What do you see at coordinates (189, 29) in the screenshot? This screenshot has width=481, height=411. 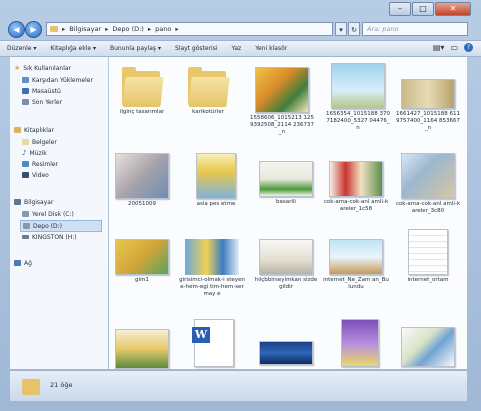 I see `address-bar: ▸ Bilgisayar ▸ Depo (D:) ▸ pano ▸` at bounding box center [189, 29].